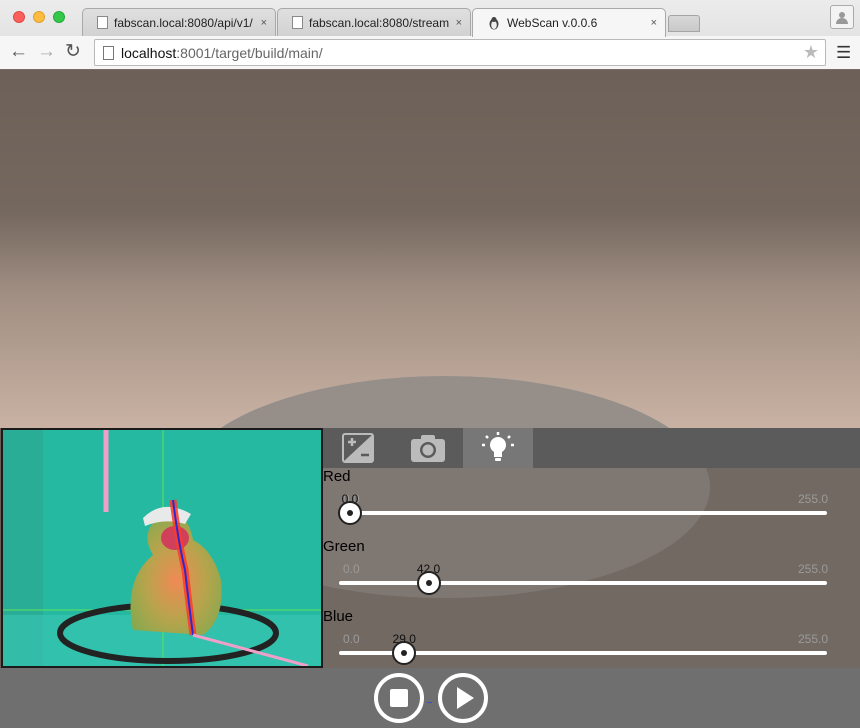 The height and width of the screenshot is (728, 860). What do you see at coordinates (811, 52) in the screenshot?
I see `bookmark-star-icon: ★` at bounding box center [811, 52].